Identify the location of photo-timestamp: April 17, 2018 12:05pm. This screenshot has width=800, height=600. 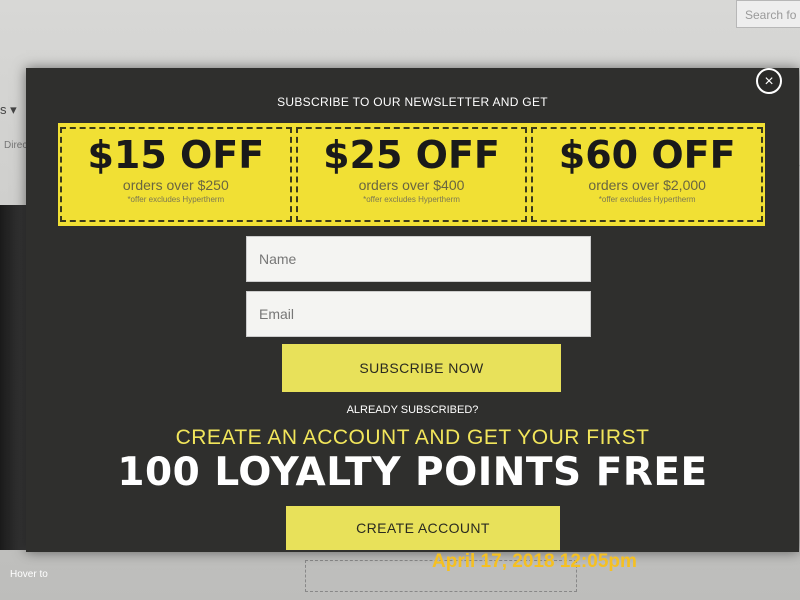
(534, 561).